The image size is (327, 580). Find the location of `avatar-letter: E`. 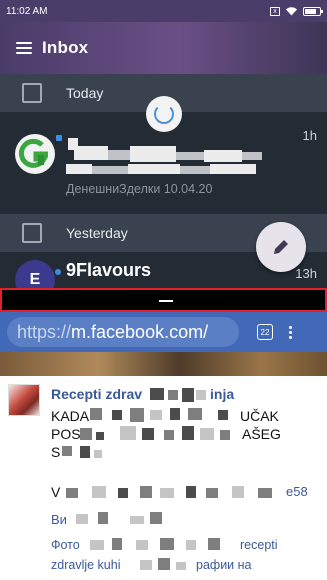

avatar-letter: E is located at coordinates (35, 279).